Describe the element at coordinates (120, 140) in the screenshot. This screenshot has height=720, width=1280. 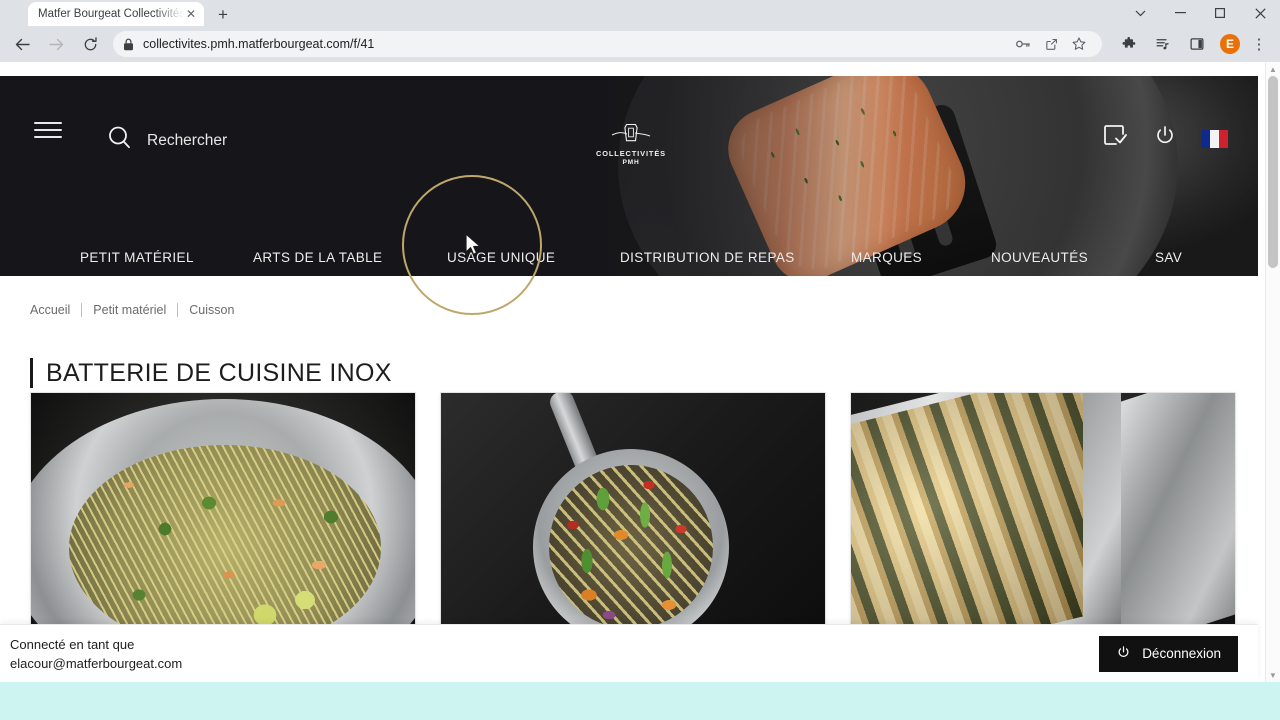
I see `search-icon` at that location.